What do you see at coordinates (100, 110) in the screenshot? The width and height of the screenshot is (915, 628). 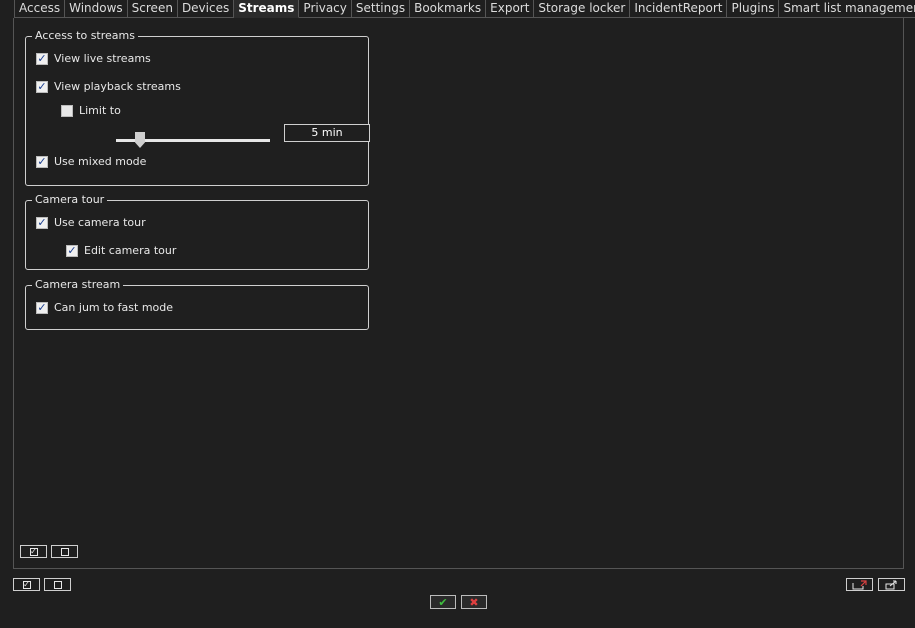 I see `checkbox-label: Limit to` at bounding box center [100, 110].